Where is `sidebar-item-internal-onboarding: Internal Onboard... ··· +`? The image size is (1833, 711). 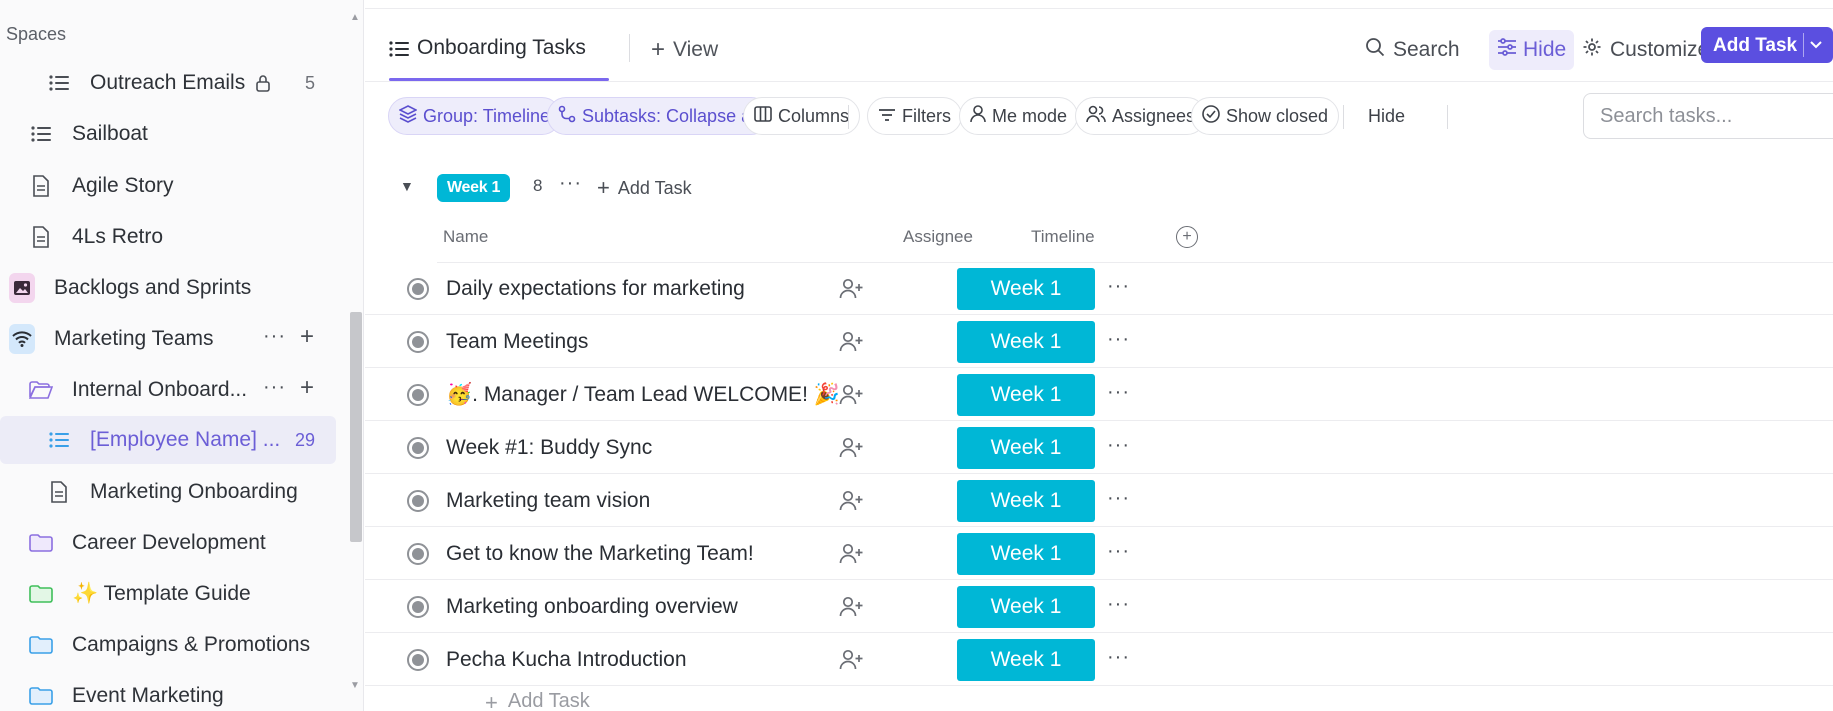
sidebar-item-internal-onboarding: Internal Onboard... ··· + is located at coordinates (168, 390).